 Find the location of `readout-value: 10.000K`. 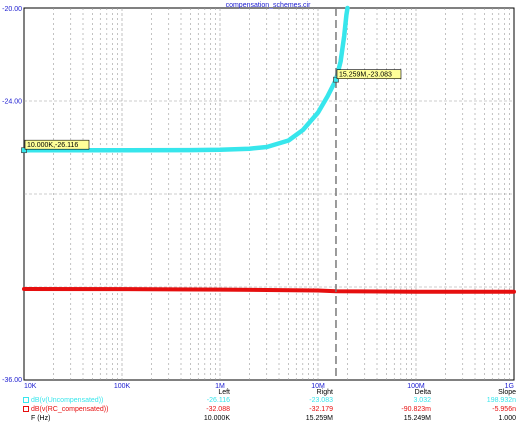

readout-value: 10.000K is located at coordinates (216, 418).